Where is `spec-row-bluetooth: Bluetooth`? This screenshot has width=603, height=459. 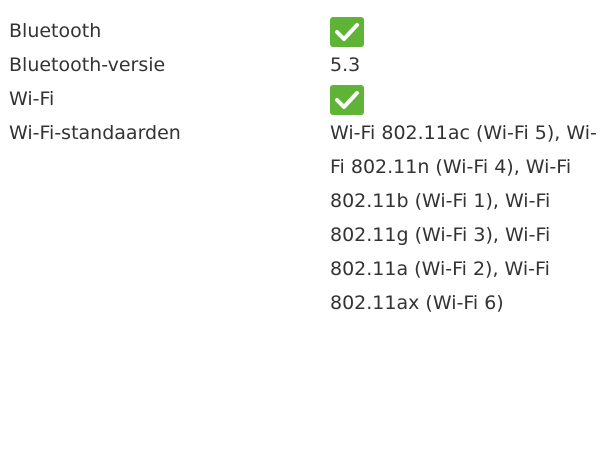
spec-row-bluetooth: Bluetooth is located at coordinates (304, 31).